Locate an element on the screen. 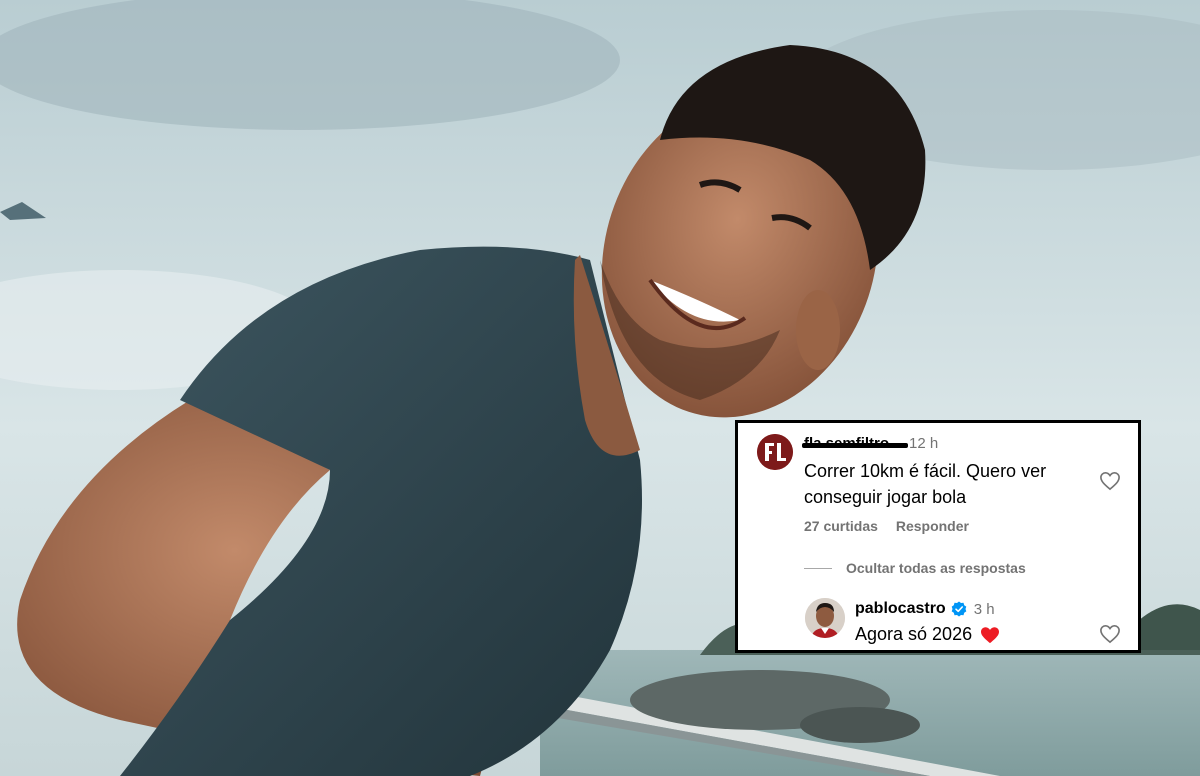  reply-timestamp: 3 h is located at coordinates (984, 609).